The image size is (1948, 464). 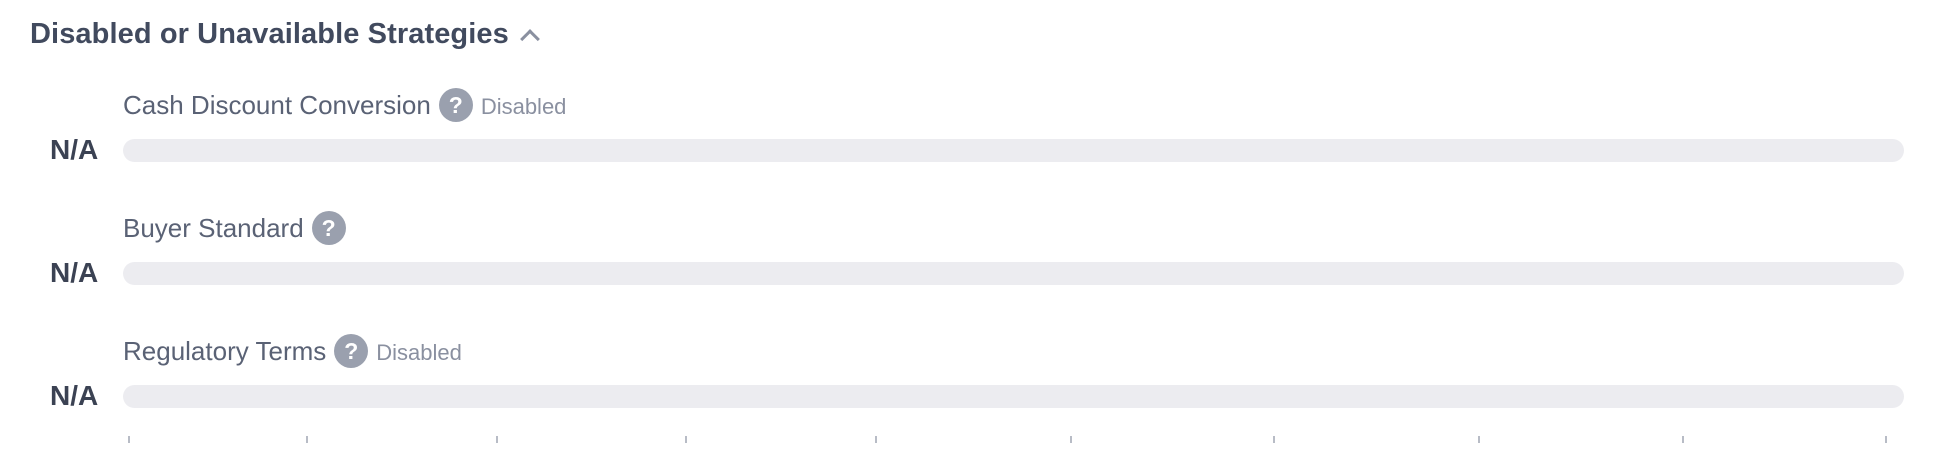 What do you see at coordinates (974, 442) in the screenshot?
I see `axis-ticks` at bounding box center [974, 442].